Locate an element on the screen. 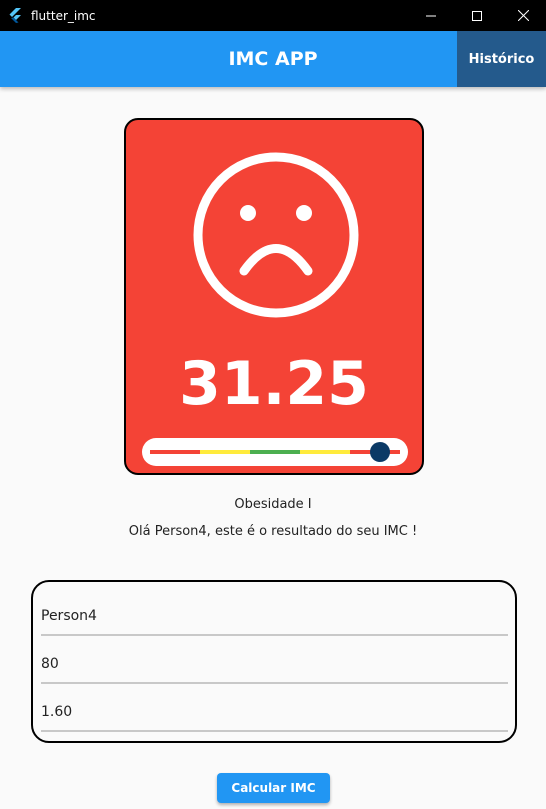 The image size is (546, 809). window-title: flutter_imc is located at coordinates (63, 15).